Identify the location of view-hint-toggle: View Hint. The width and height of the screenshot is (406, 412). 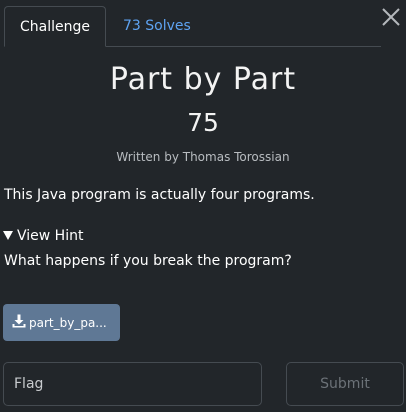
(43, 236).